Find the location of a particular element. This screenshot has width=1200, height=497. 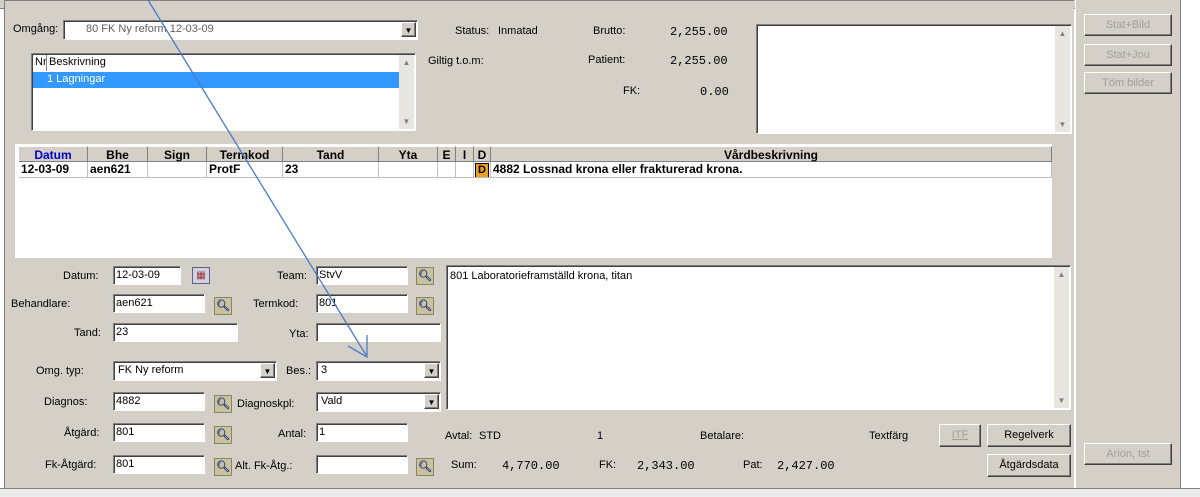

annotation-arrow is located at coordinates (257, 179).